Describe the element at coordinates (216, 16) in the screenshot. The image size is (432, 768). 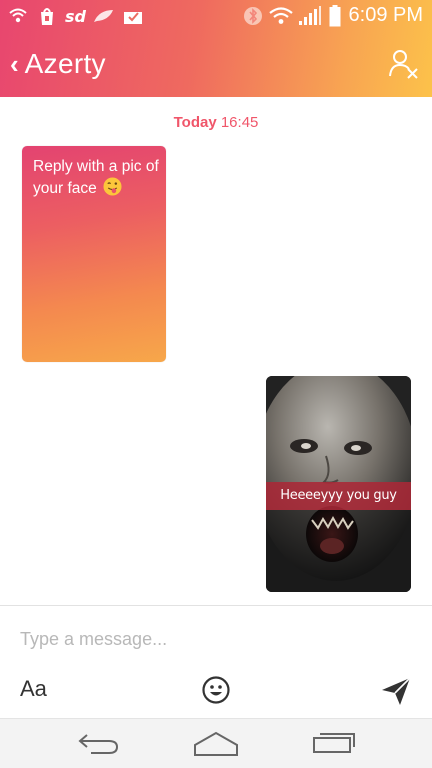
I see `status-bar: sd 6:09 PM` at that location.